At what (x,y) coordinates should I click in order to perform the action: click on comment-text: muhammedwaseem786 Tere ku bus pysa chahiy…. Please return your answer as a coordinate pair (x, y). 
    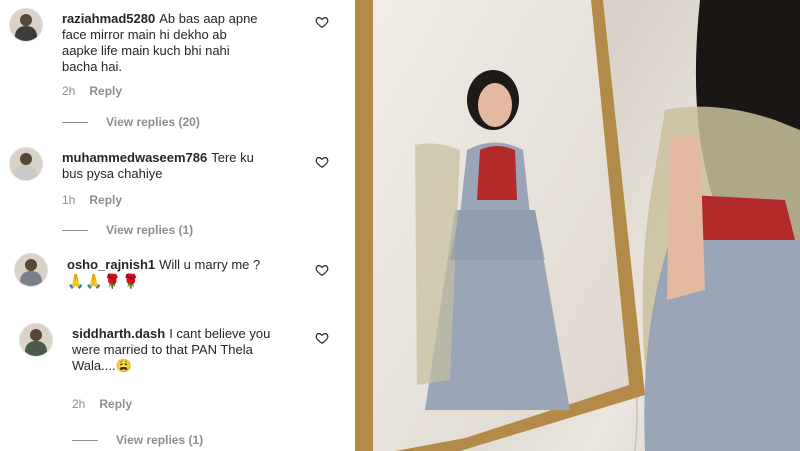
    Looking at the image, I should click on (158, 165).